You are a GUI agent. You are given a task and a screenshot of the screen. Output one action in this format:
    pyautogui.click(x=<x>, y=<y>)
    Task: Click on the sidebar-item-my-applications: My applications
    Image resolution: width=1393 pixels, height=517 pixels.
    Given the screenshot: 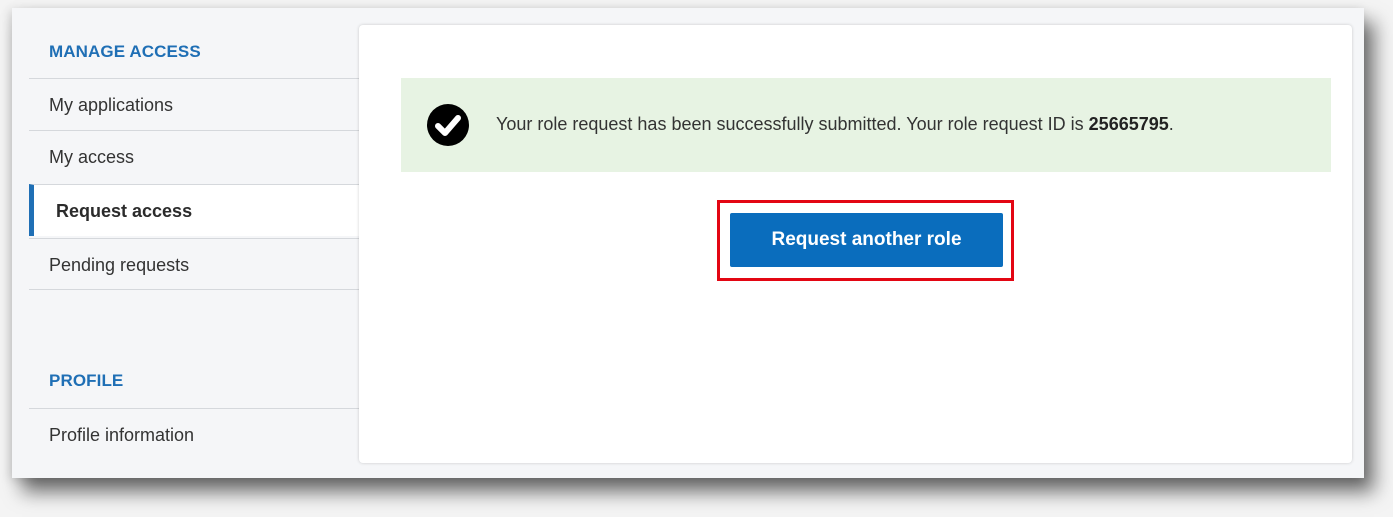 What is the action you would take?
    pyautogui.click(x=194, y=104)
    